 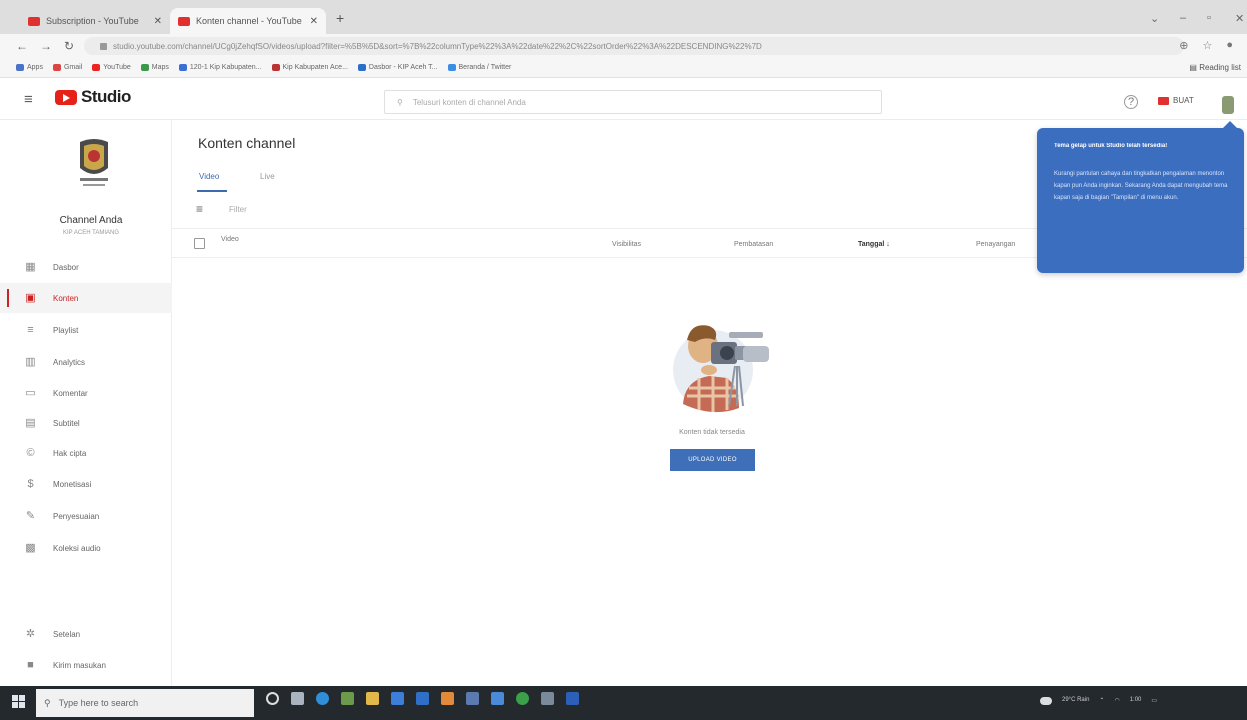 I want to click on address-bar-icons: ⊕ ☆ ●, so click(x=1206, y=45).